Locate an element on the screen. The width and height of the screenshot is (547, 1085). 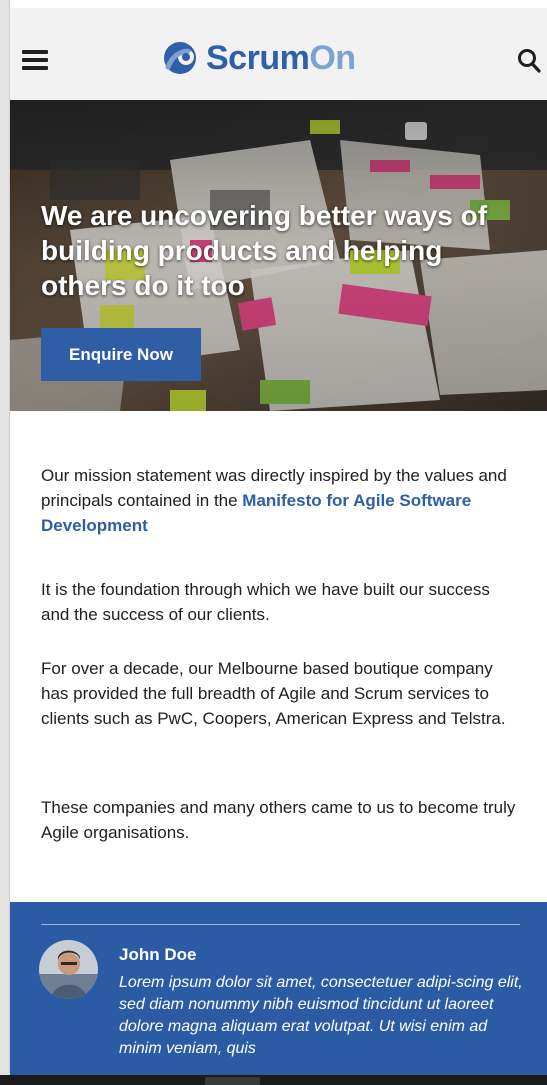
avatar is located at coordinates (68, 969).